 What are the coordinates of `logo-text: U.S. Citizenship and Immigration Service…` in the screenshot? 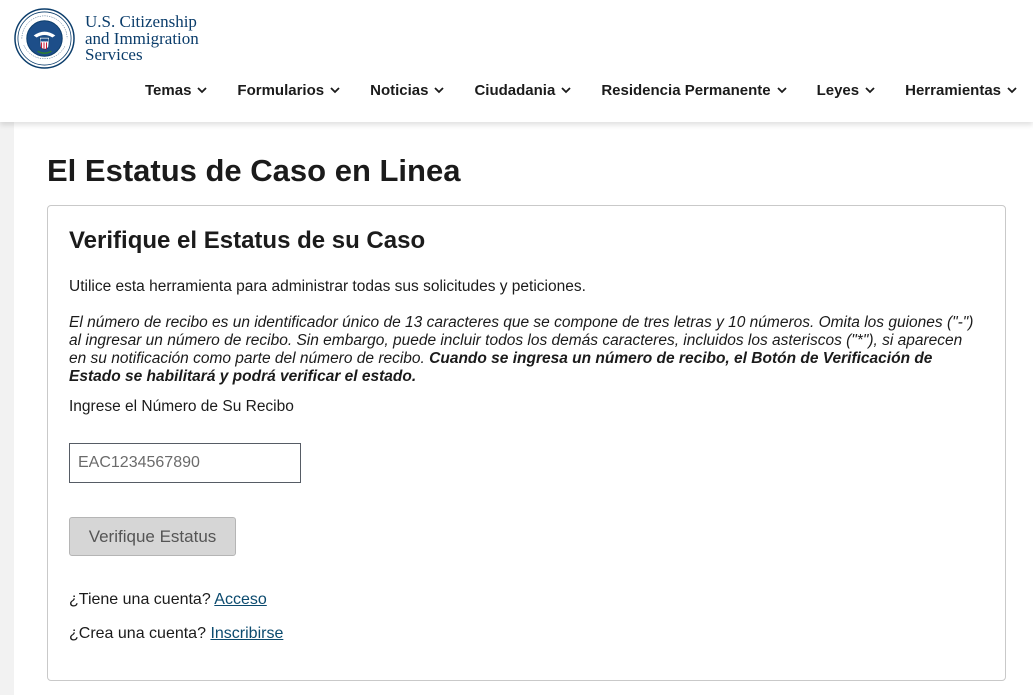 It's located at (142, 38).